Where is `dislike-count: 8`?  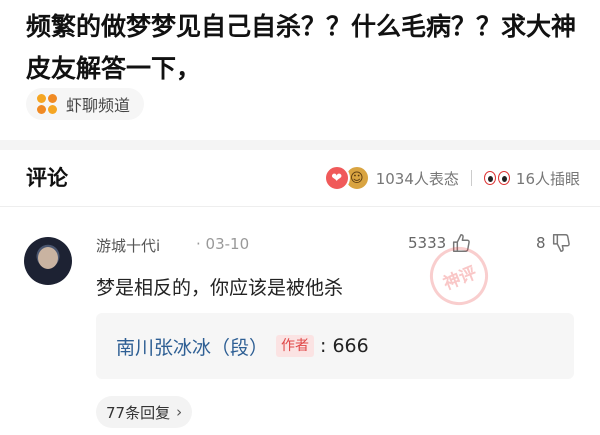 dislike-count: 8 is located at coordinates (541, 243).